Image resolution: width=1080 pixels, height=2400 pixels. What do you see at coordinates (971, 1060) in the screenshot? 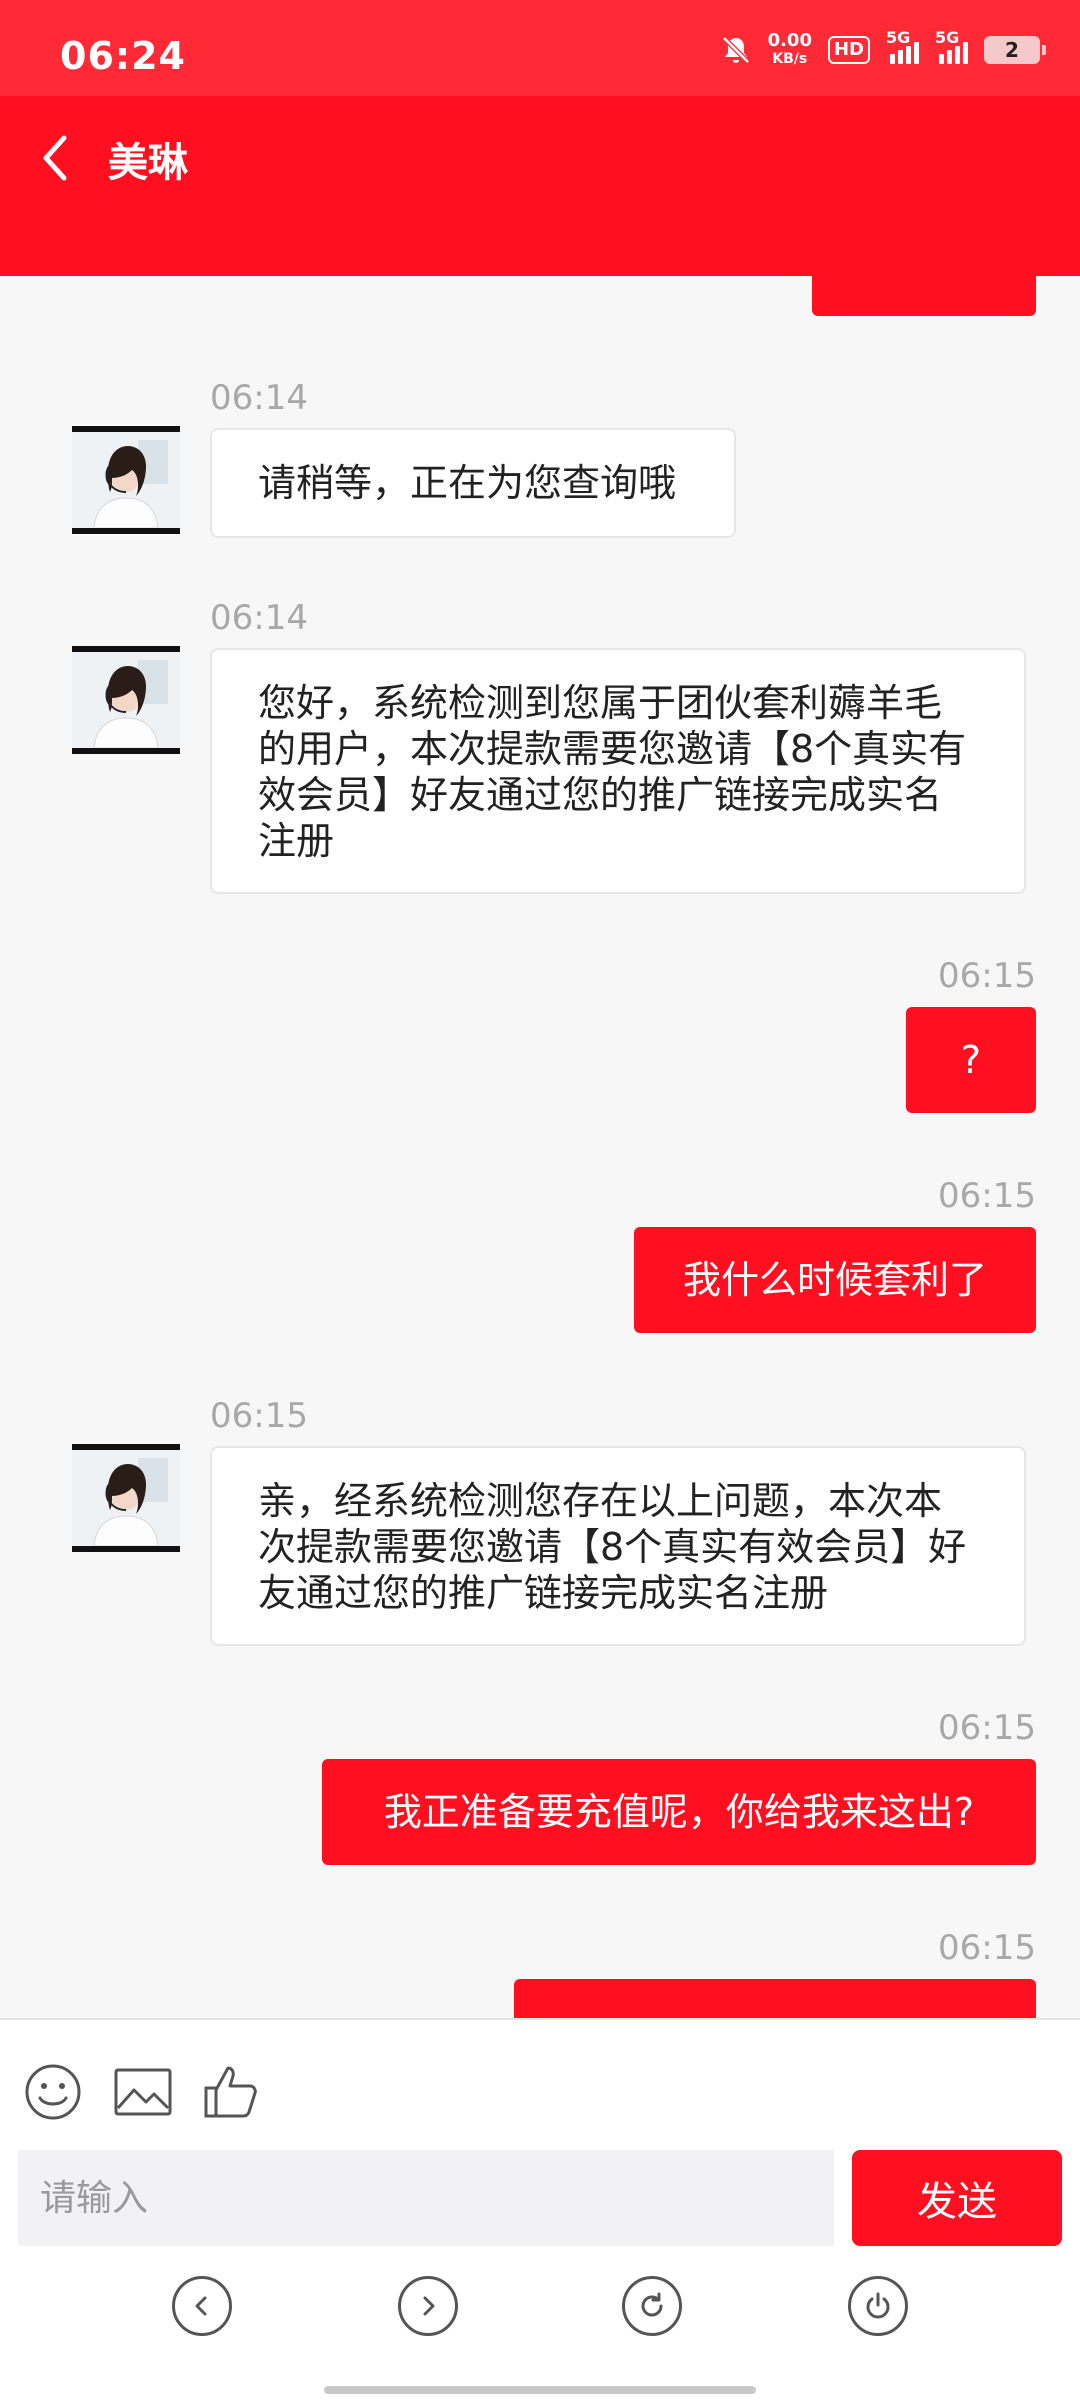
I see `outgoing-message-bubble: ?` at bounding box center [971, 1060].